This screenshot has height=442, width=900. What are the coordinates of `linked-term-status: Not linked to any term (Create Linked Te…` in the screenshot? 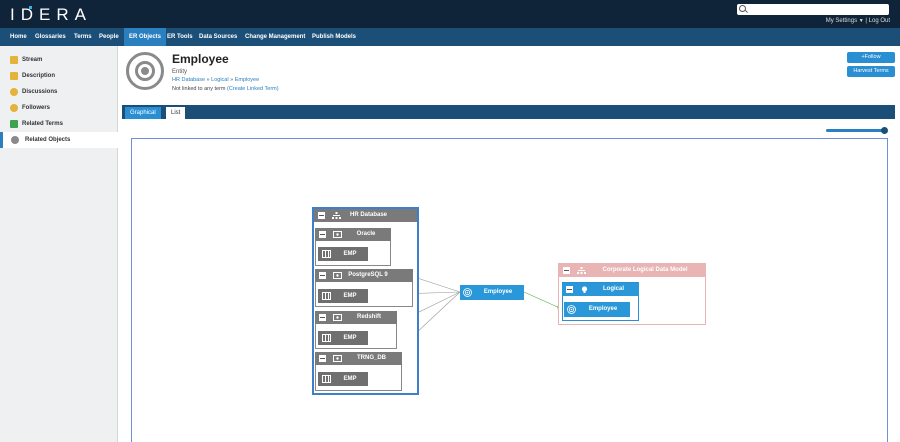 It's located at (225, 89).